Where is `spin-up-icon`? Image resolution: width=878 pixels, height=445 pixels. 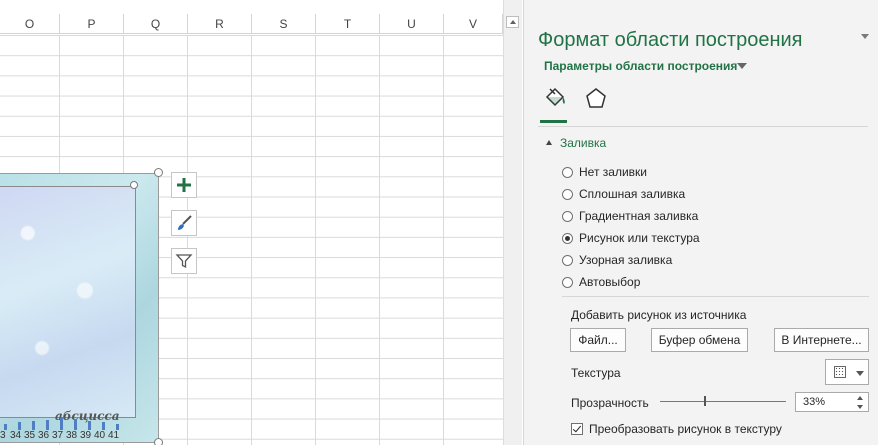
spin-up-icon is located at coordinates (860, 398).